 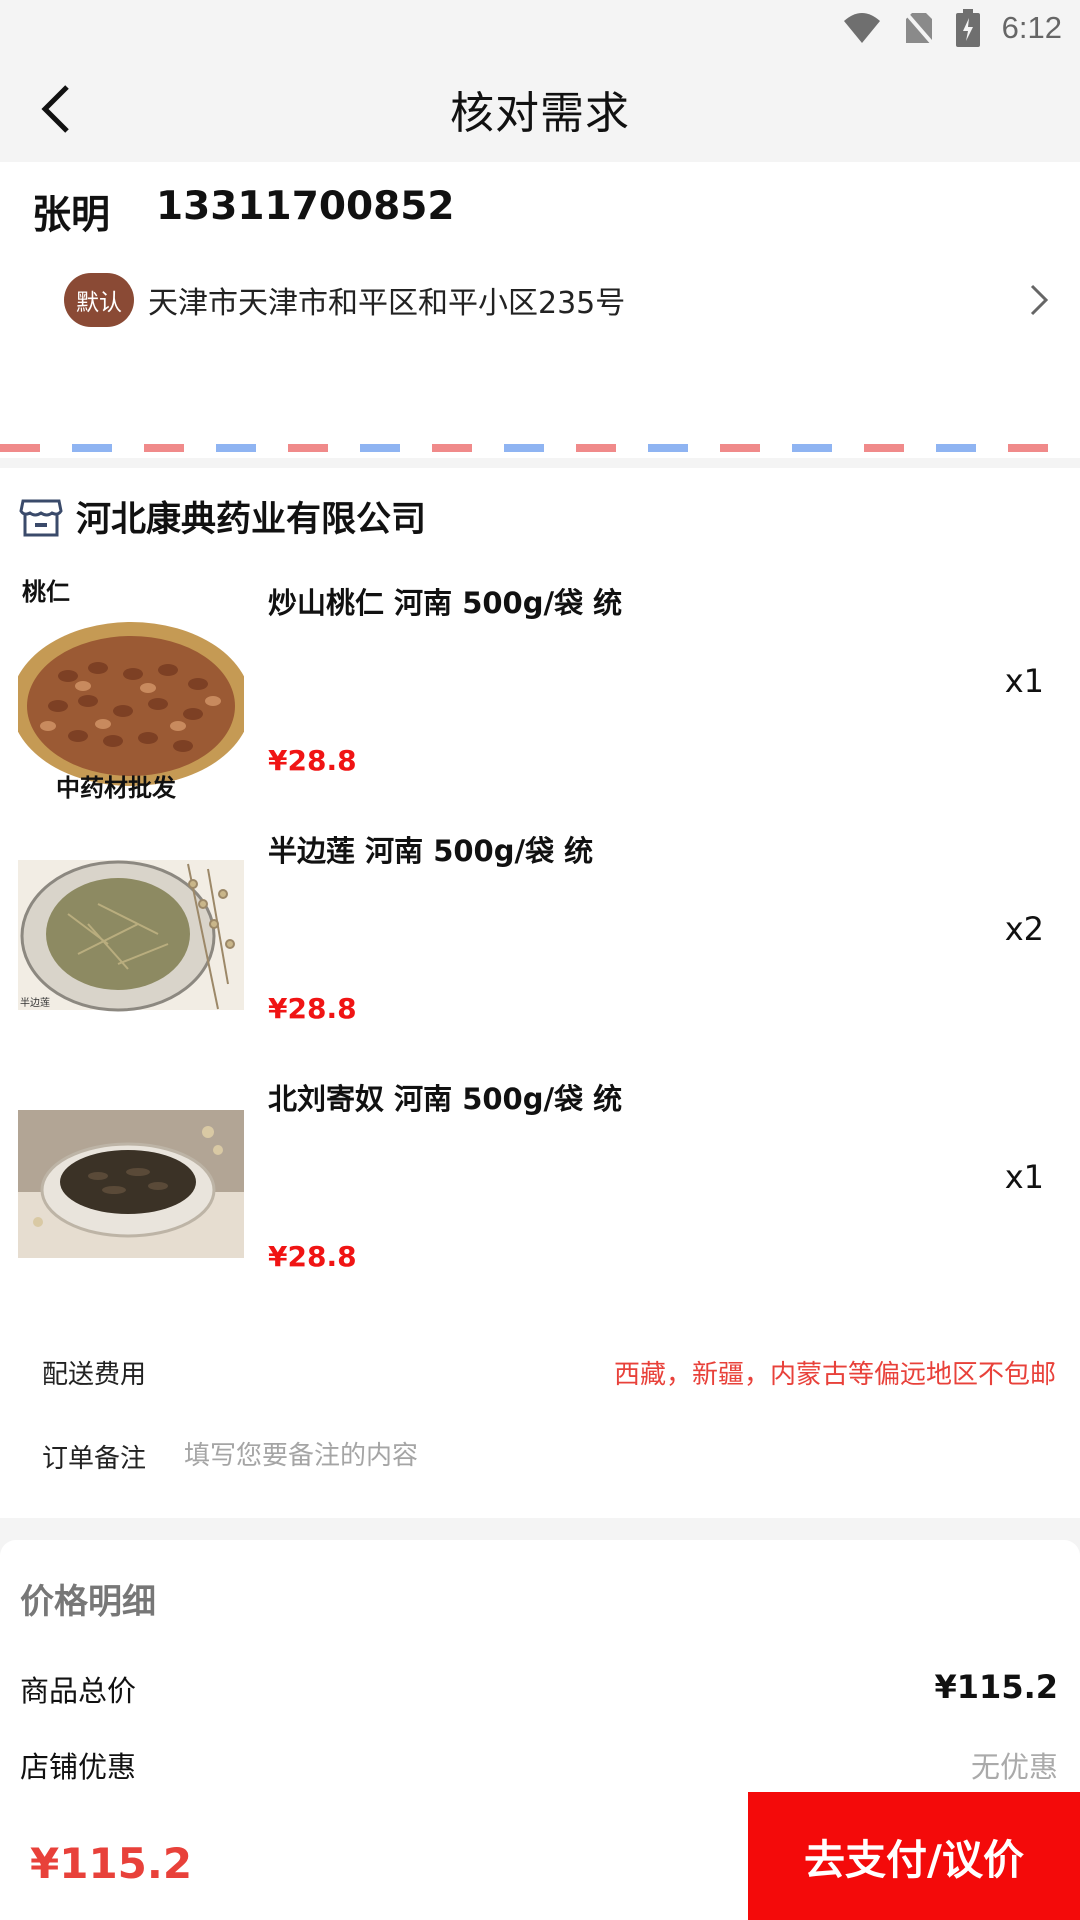 What do you see at coordinates (111, 1863) in the screenshot?
I see `order-total: ¥115.2` at bounding box center [111, 1863].